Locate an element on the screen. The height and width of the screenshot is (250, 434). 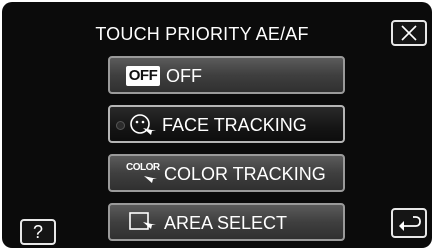
back-button is located at coordinates (409, 223).